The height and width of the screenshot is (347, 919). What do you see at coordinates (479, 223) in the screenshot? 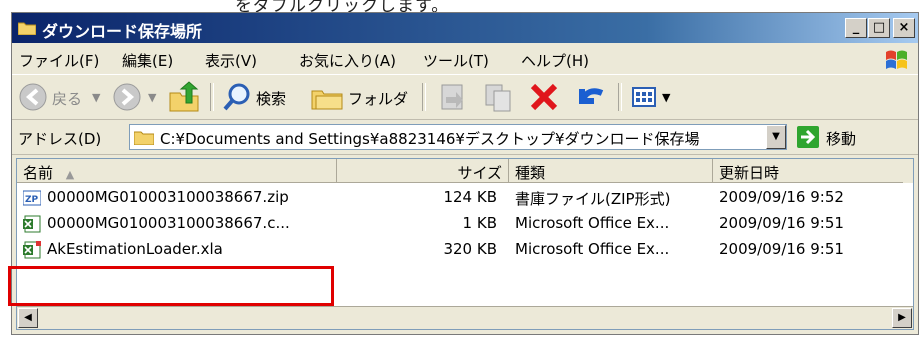
I see `file-size: 1 KB` at bounding box center [479, 223].